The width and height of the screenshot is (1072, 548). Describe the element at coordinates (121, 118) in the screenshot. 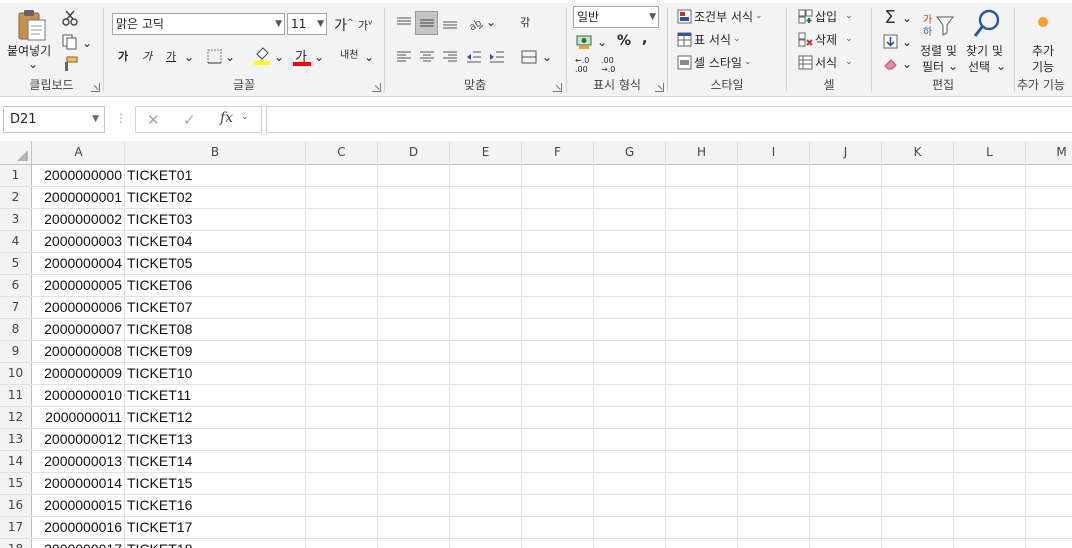

I see `formula-bar-grip-icon: ⋮` at that location.